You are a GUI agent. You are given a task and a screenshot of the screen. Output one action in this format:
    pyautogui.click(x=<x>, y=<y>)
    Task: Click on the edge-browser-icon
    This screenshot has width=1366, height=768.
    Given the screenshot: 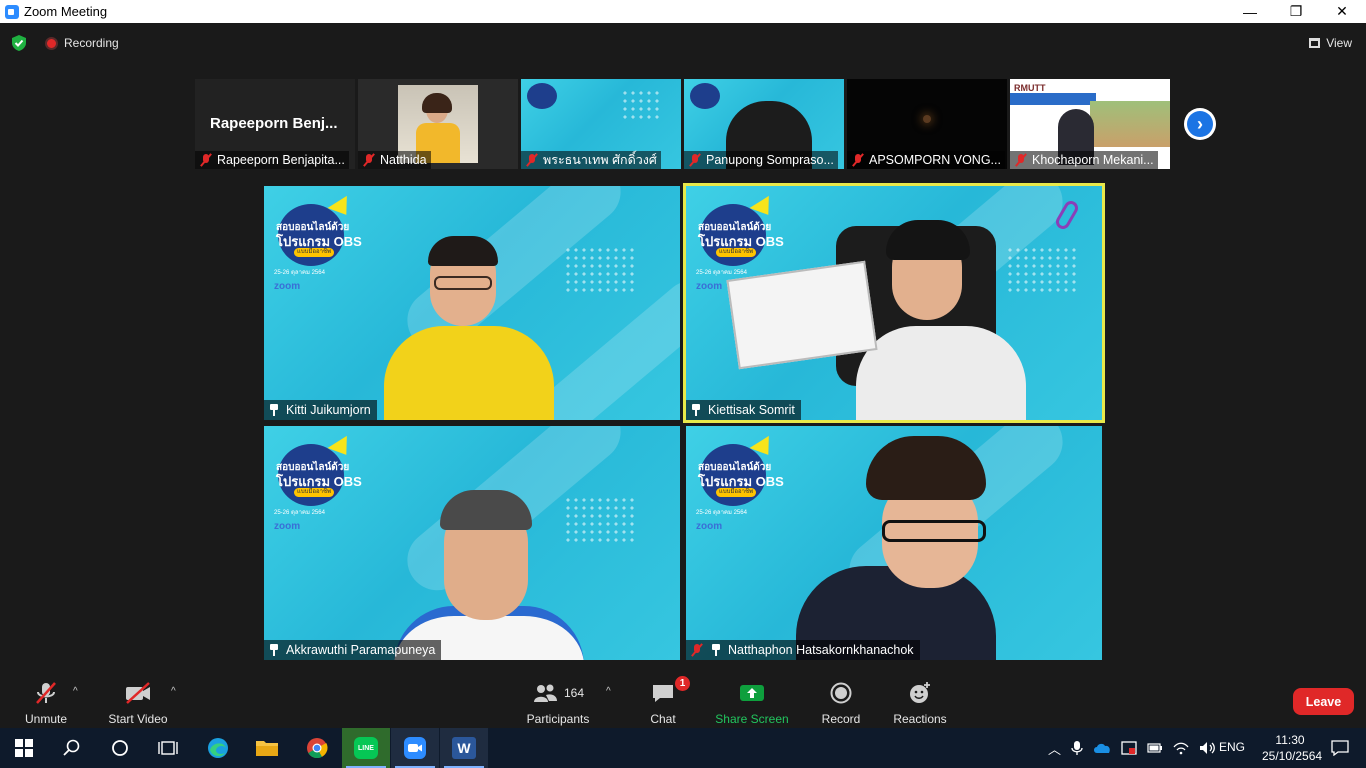 What is the action you would take?
    pyautogui.click(x=218, y=748)
    